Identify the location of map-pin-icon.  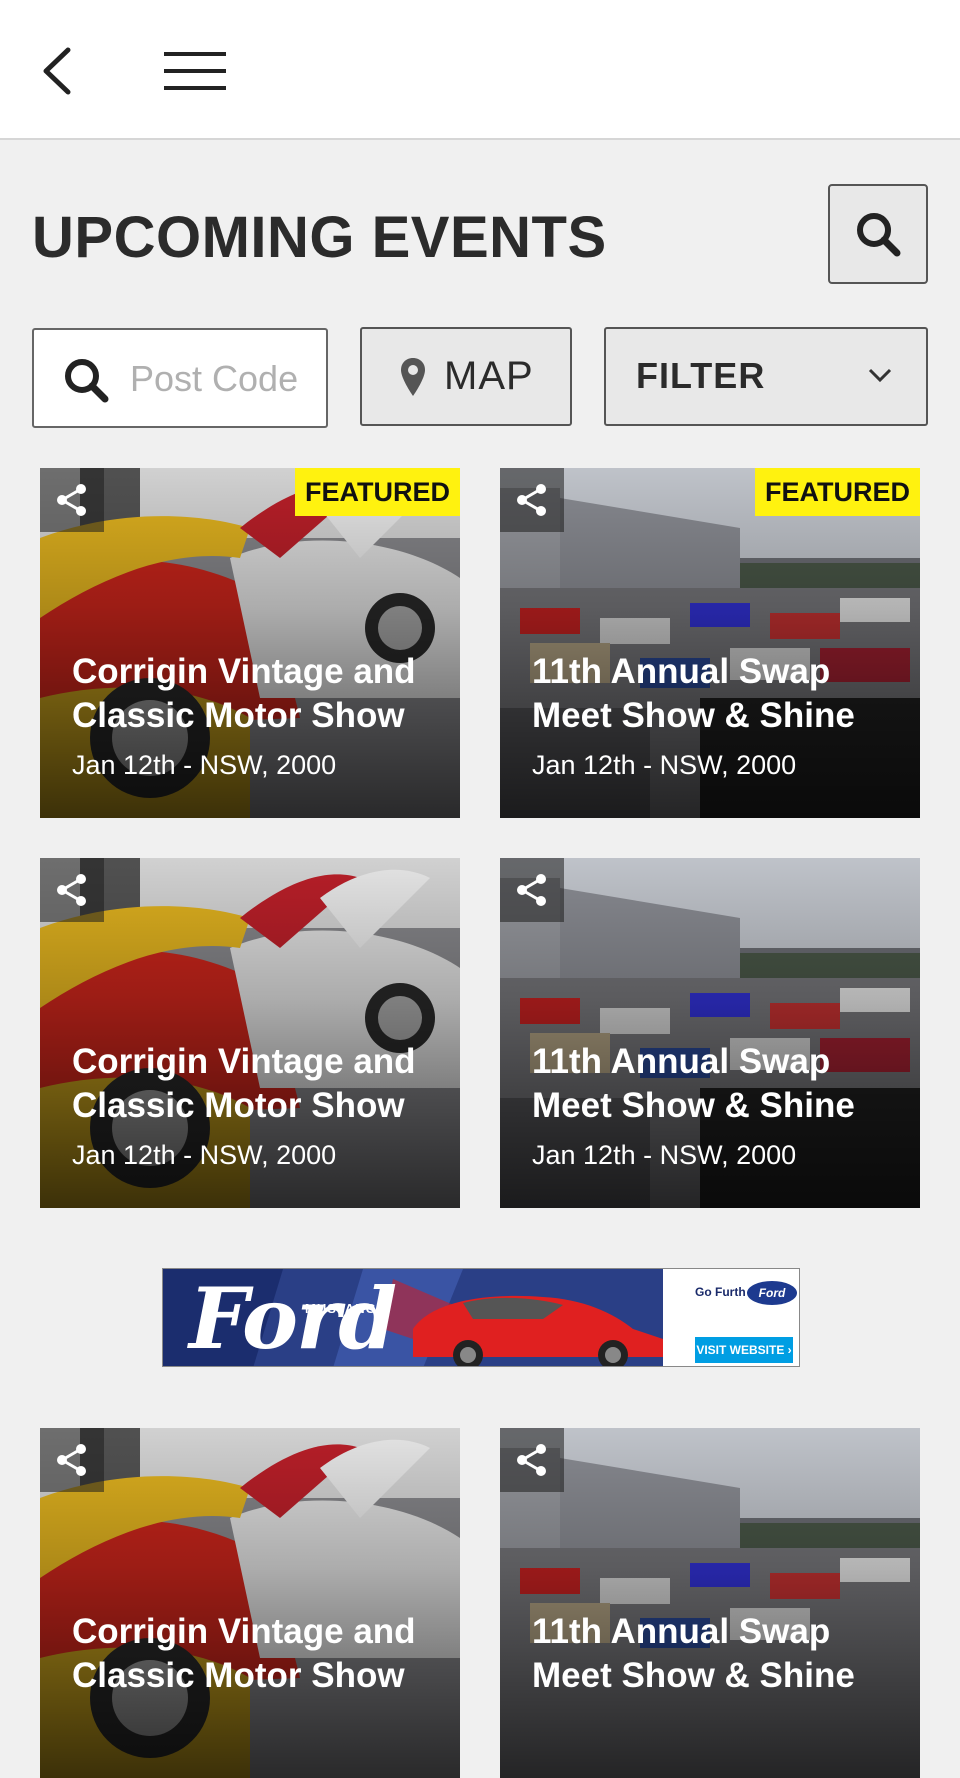
(413, 376).